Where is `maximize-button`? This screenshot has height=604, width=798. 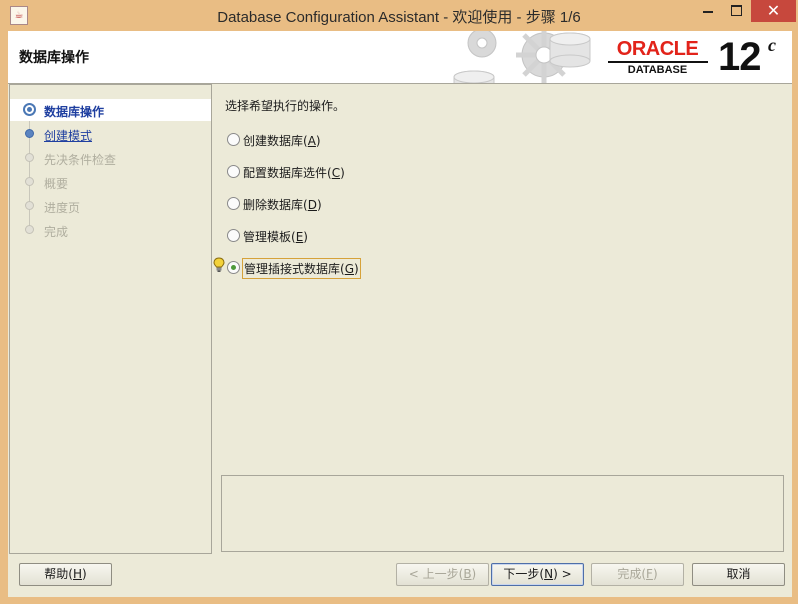
maximize-button is located at coordinates (736, 11).